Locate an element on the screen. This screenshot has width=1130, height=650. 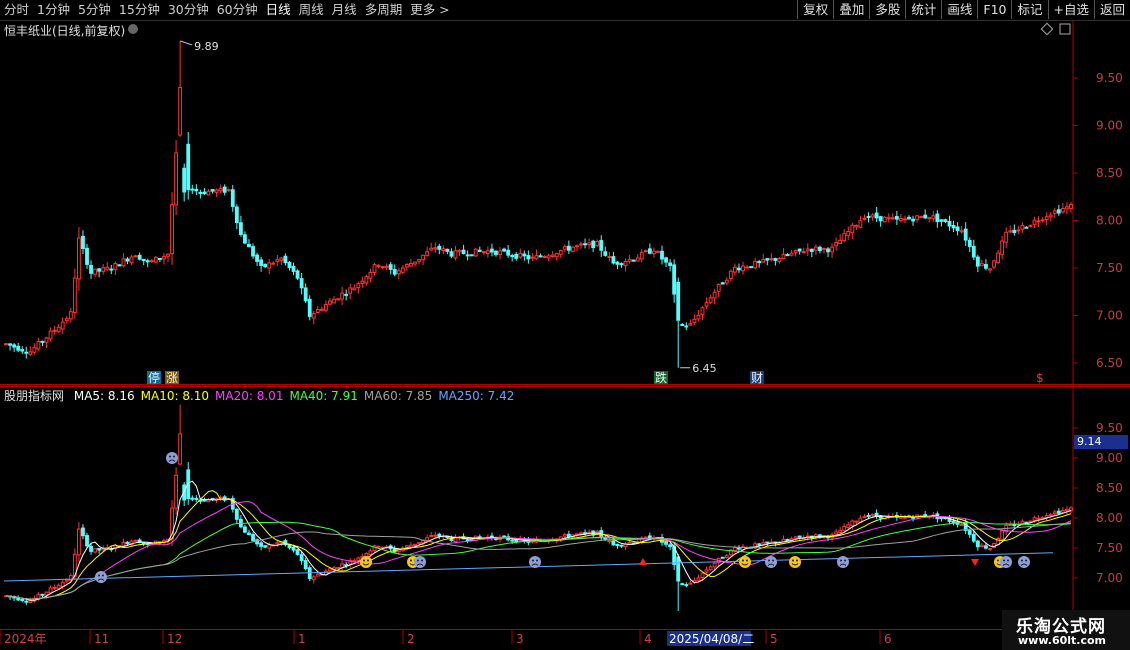
mark-1: 涨 is located at coordinates (172, 377).